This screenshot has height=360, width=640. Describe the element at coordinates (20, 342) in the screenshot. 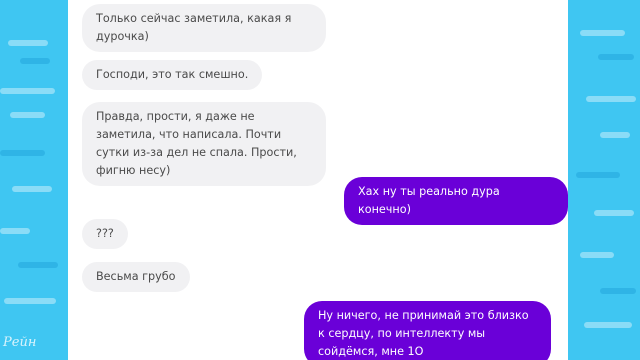

I see `watermark: Рейн` at that location.